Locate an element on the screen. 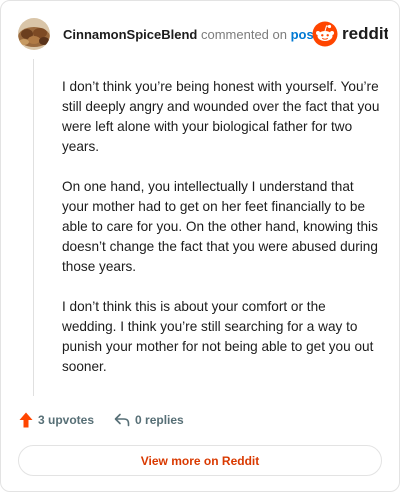 Image resolution: width=400 pixels, height=492 pixels. view-more-button: View more on Reddit is located at coordinates (200, 460).